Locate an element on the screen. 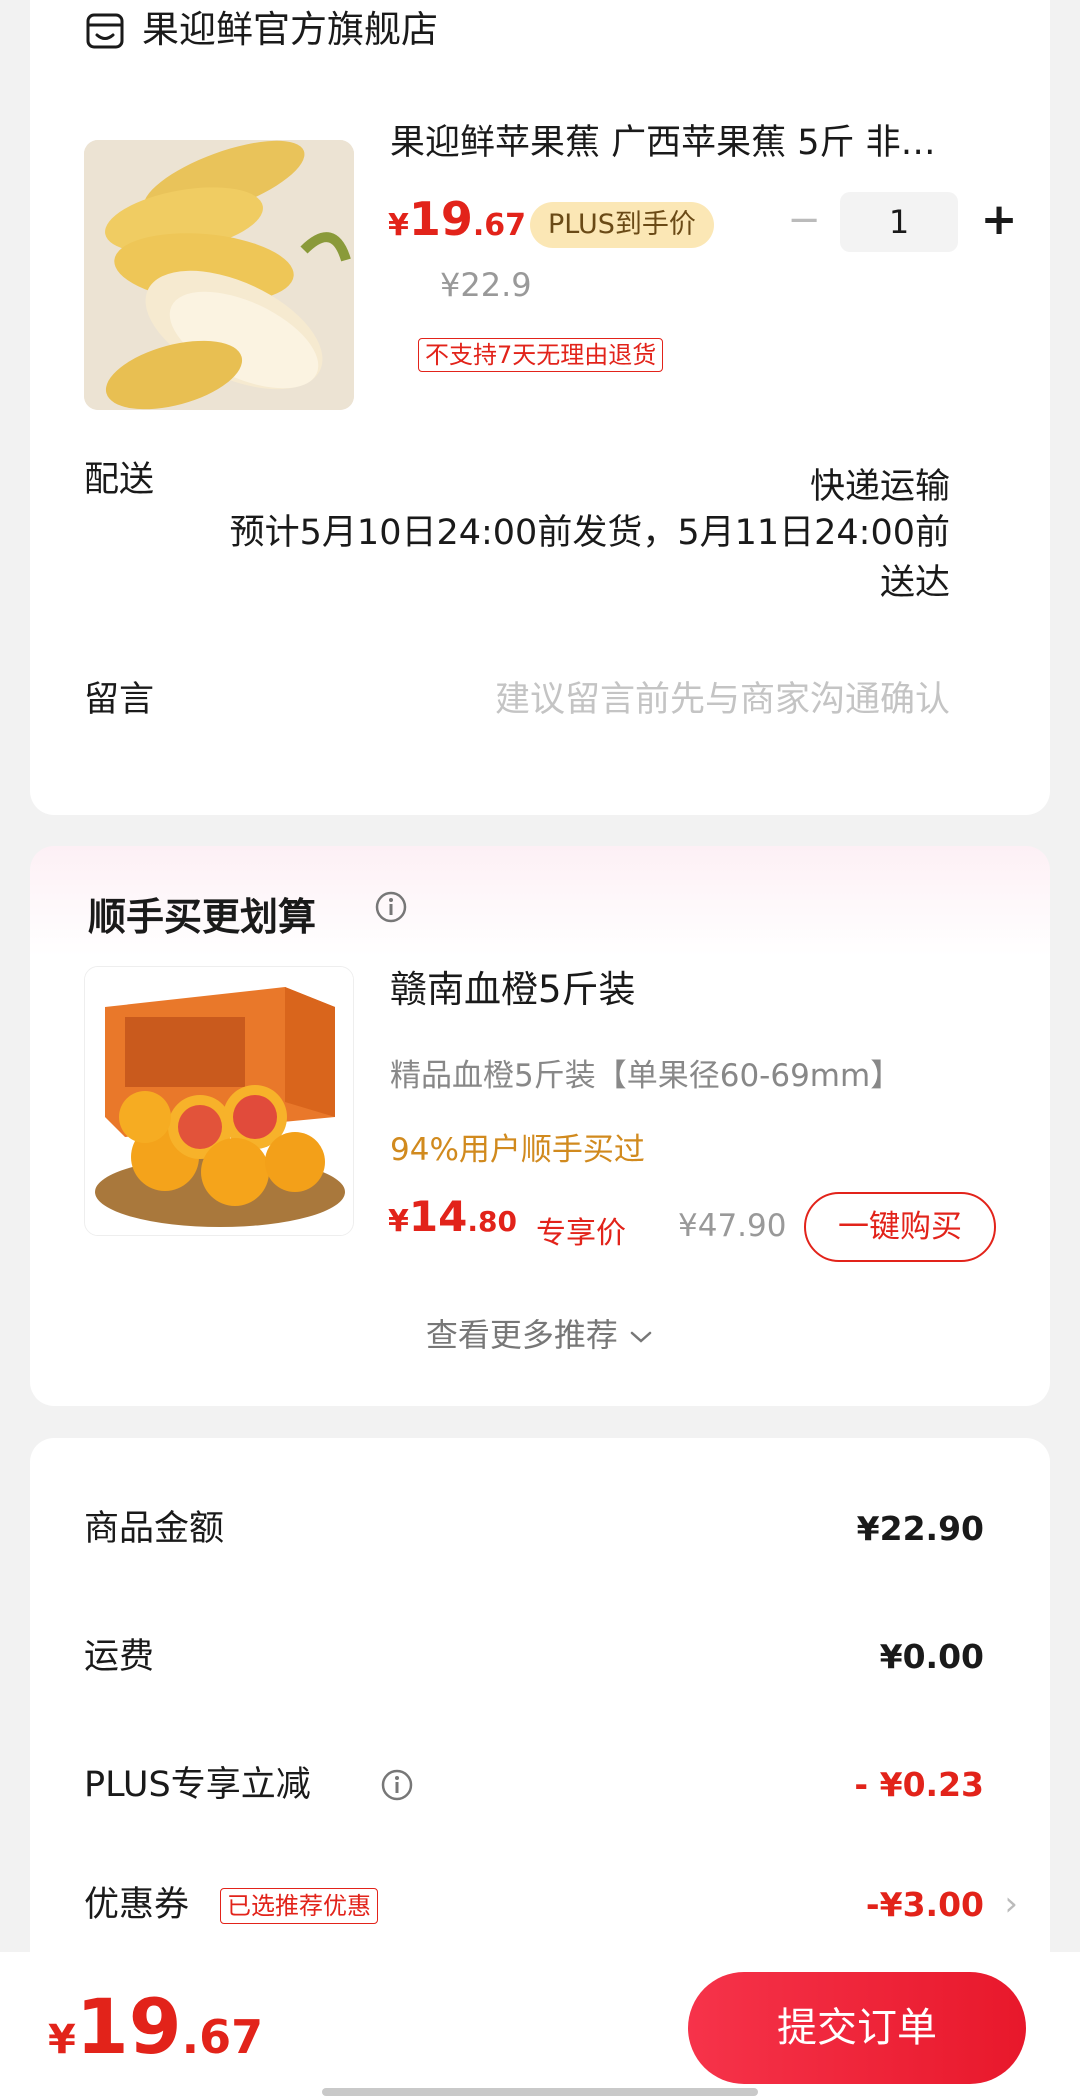  coupon-label: 优惠券 is located at coordinates (137, 1905).